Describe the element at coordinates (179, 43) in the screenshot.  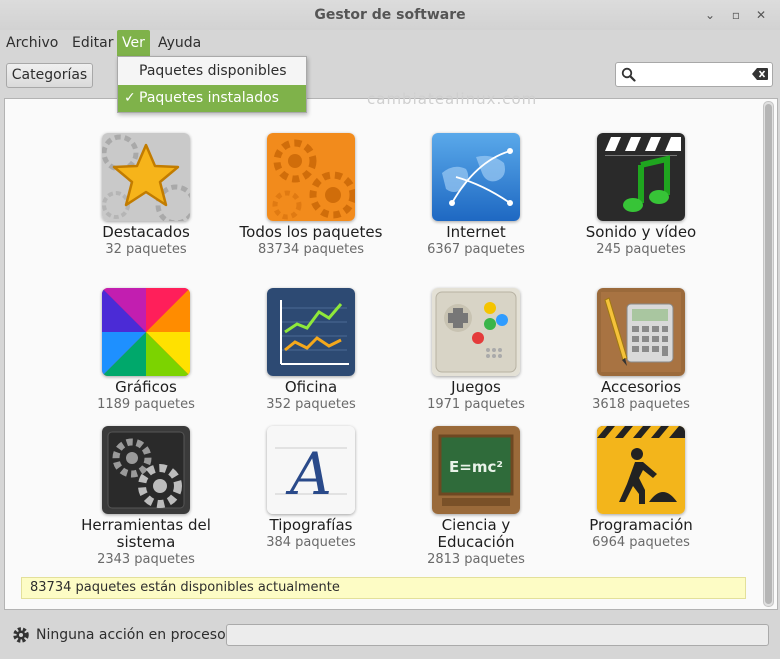
I see `menu-ayuda: Ayuda` at that location.